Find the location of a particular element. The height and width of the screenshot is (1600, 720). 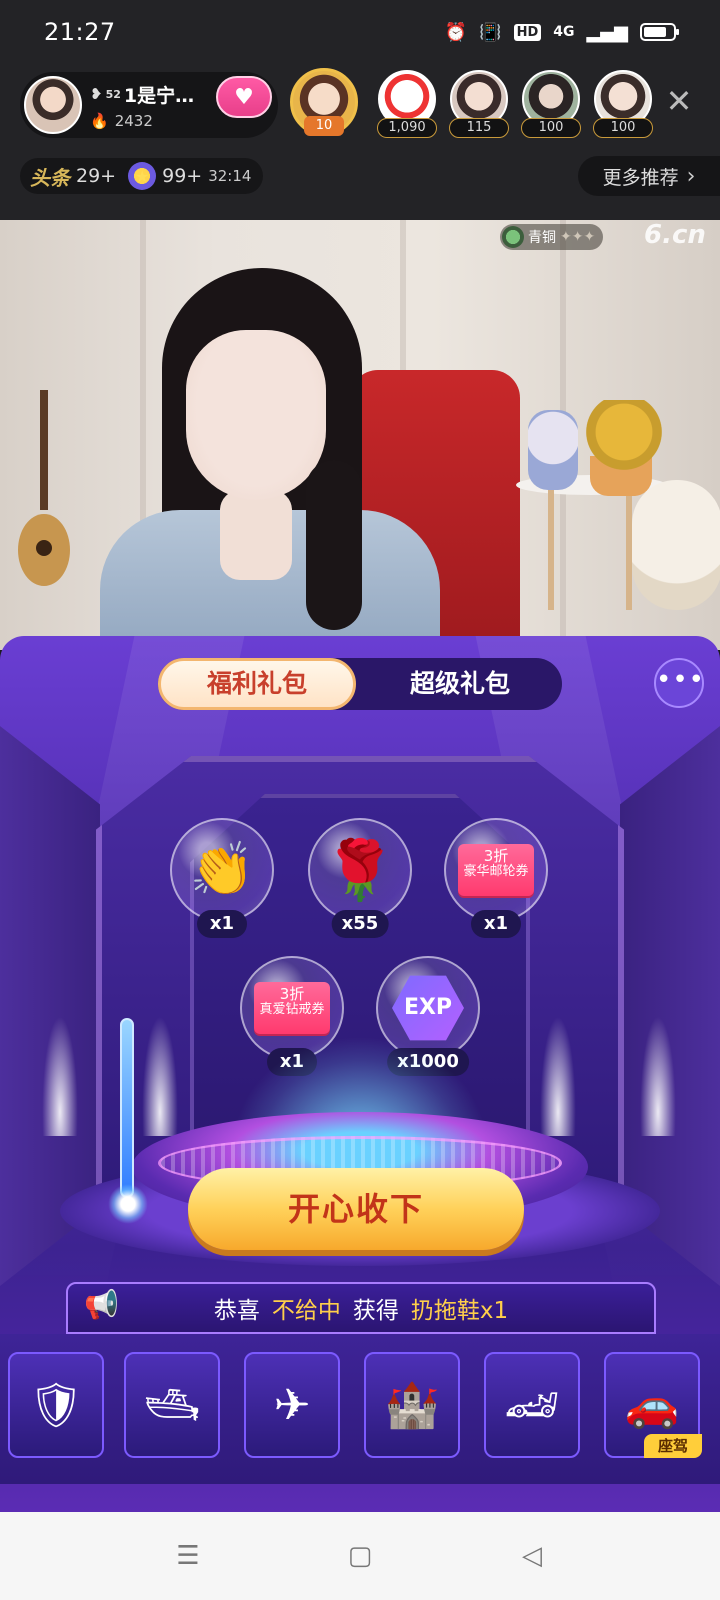

more-recommend-button: 更多推荐 › is located at coordinates (649, 176).